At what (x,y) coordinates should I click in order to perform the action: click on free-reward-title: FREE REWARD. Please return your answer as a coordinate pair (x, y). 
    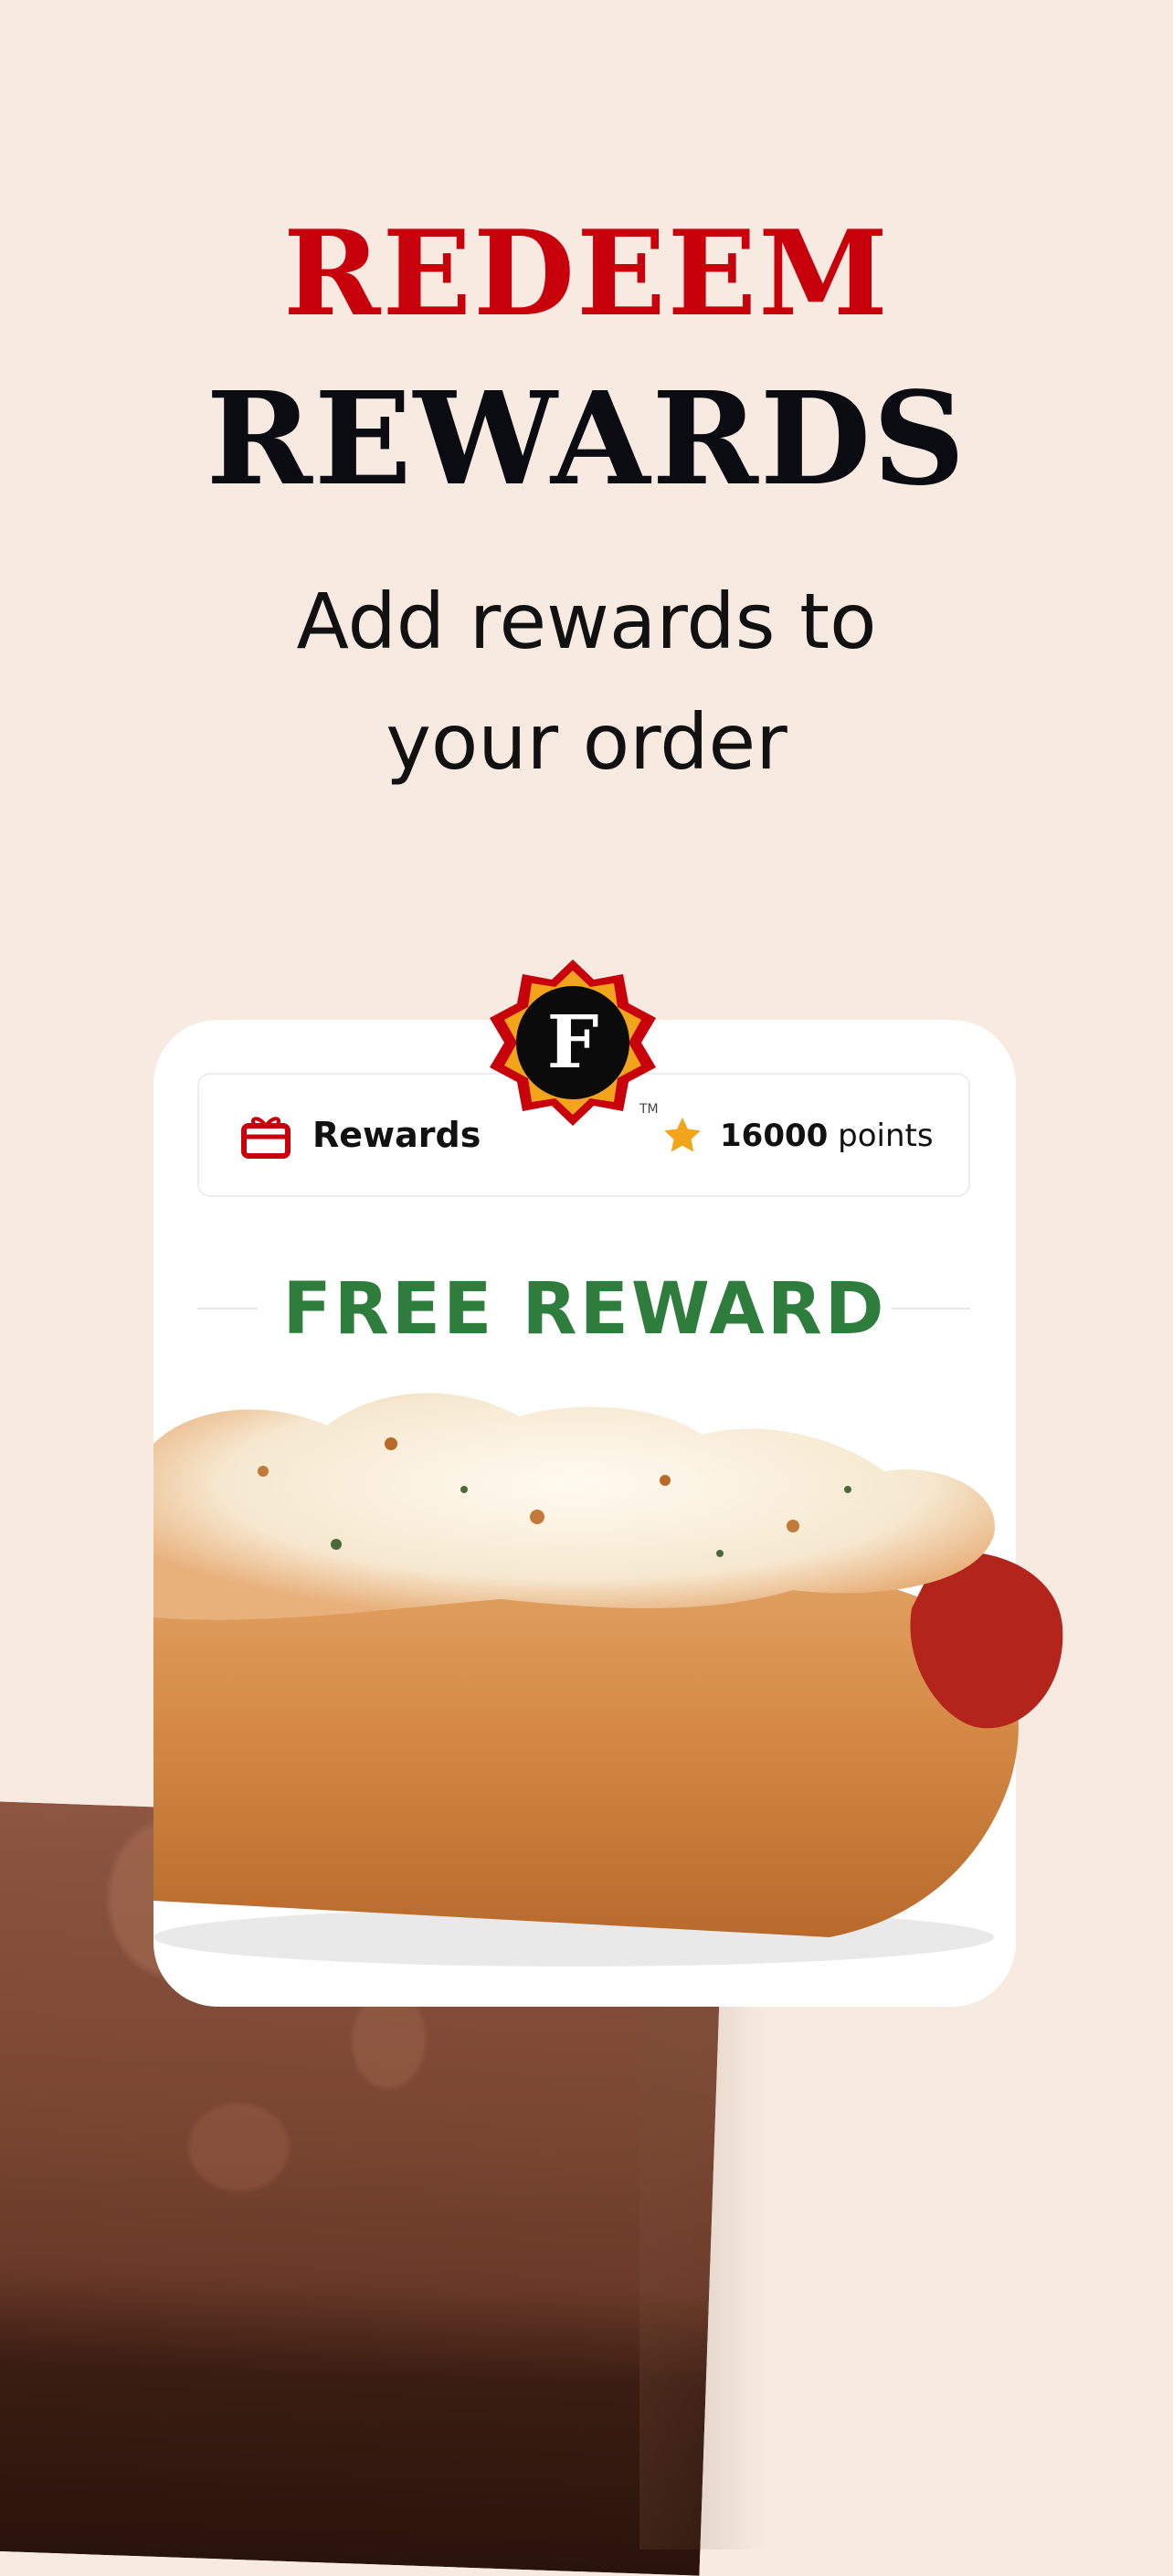
    Looking at the image, I should click on (584, 1309).